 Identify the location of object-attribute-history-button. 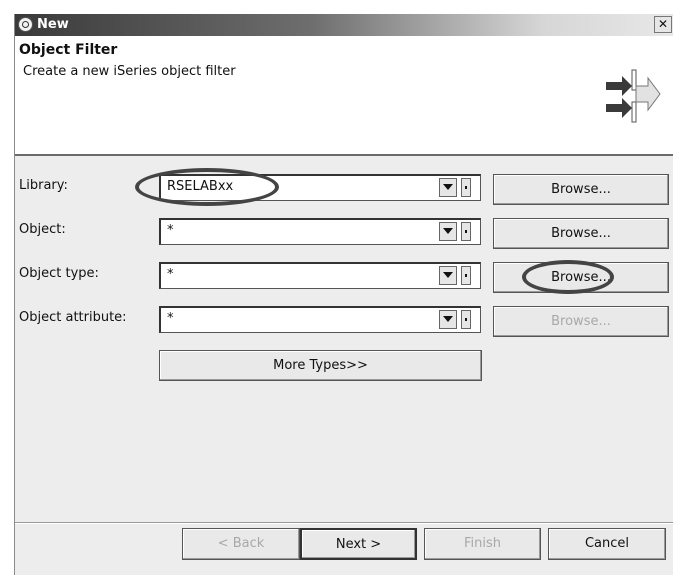
(466, 319).